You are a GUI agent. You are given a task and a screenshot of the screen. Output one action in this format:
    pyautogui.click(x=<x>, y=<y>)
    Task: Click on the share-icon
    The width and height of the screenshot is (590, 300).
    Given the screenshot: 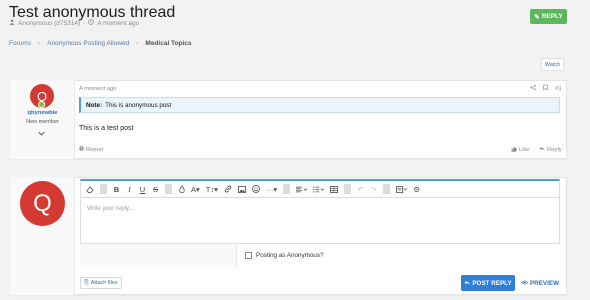 What is the action you would take?
    pyautogui.click(x=533, y=88)
    